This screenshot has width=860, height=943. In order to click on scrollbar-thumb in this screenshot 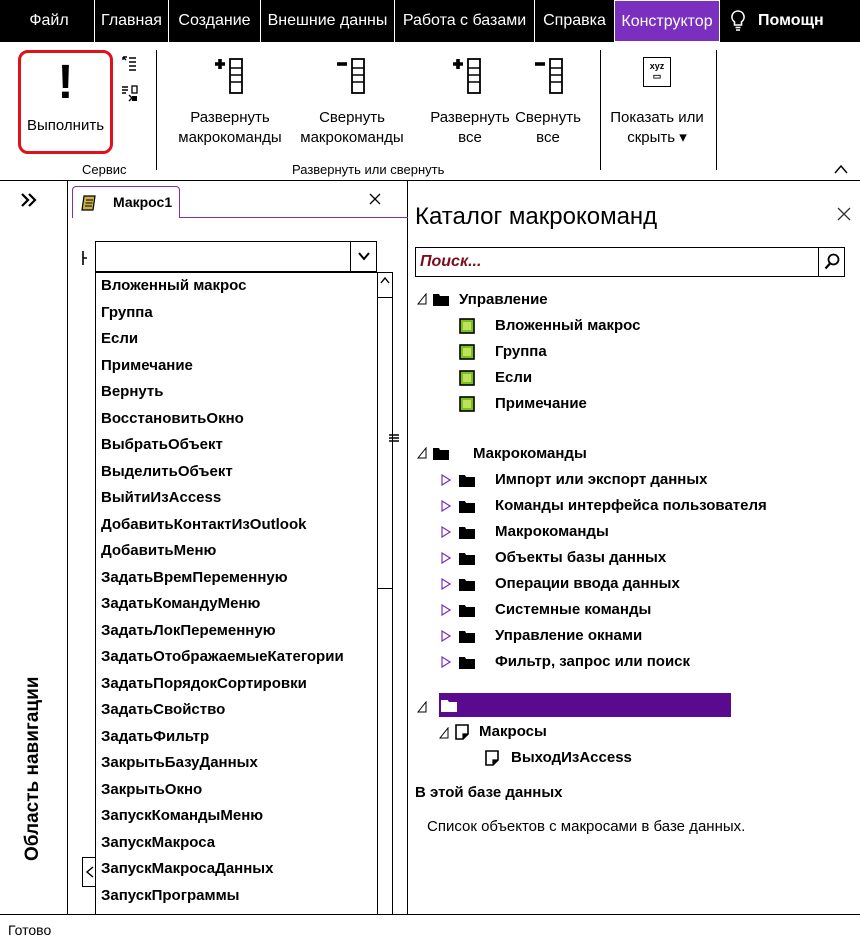, I will do `click(385, 443)`.